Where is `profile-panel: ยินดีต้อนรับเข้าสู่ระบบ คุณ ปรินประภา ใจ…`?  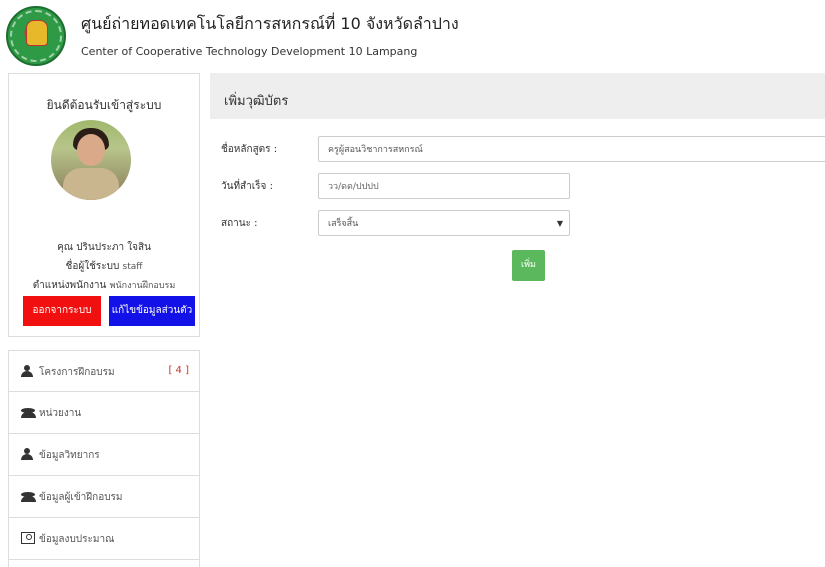 profile-panel: ยินดีต้อนรับเข้าสู่ระบบ คุณ ปรินประภา ใจ… is located at coordinates (104, 205).